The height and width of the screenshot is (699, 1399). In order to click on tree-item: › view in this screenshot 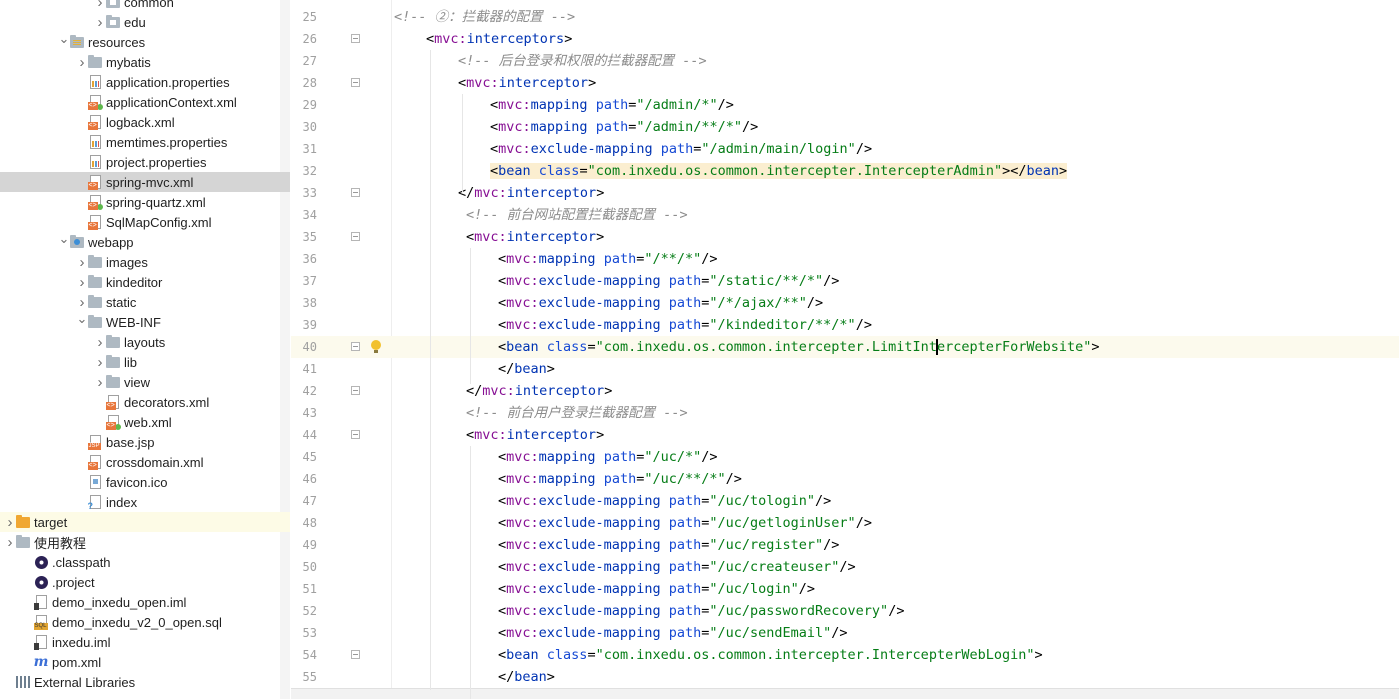, I will do `click(145, 382)`.